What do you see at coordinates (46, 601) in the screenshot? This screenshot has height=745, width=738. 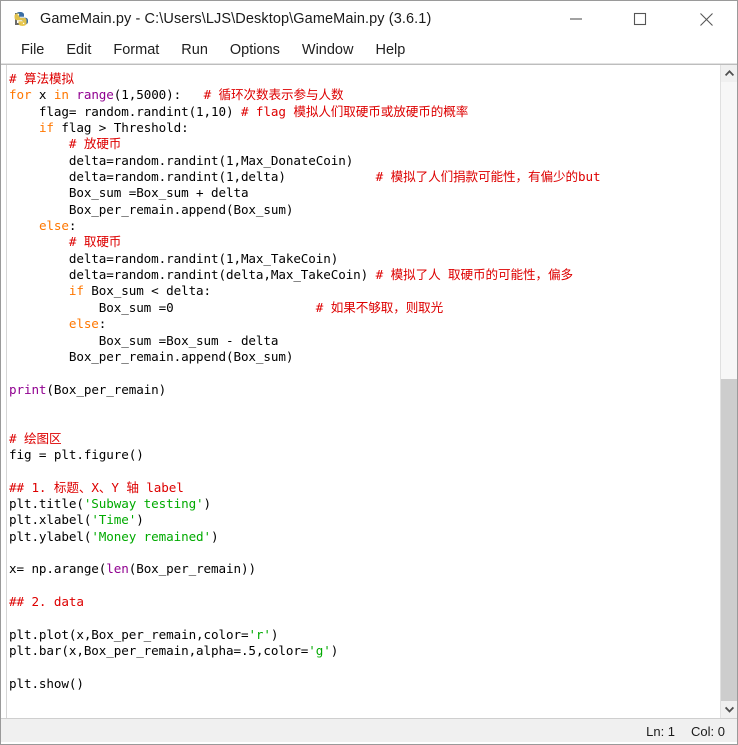 I see `code-token: ## 2. data` at bounding box center [46, 601].